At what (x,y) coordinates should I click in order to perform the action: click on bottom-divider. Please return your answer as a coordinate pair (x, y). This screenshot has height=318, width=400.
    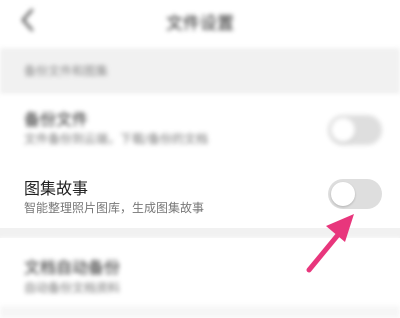
    Looking at the image, I should click on (200, 312).